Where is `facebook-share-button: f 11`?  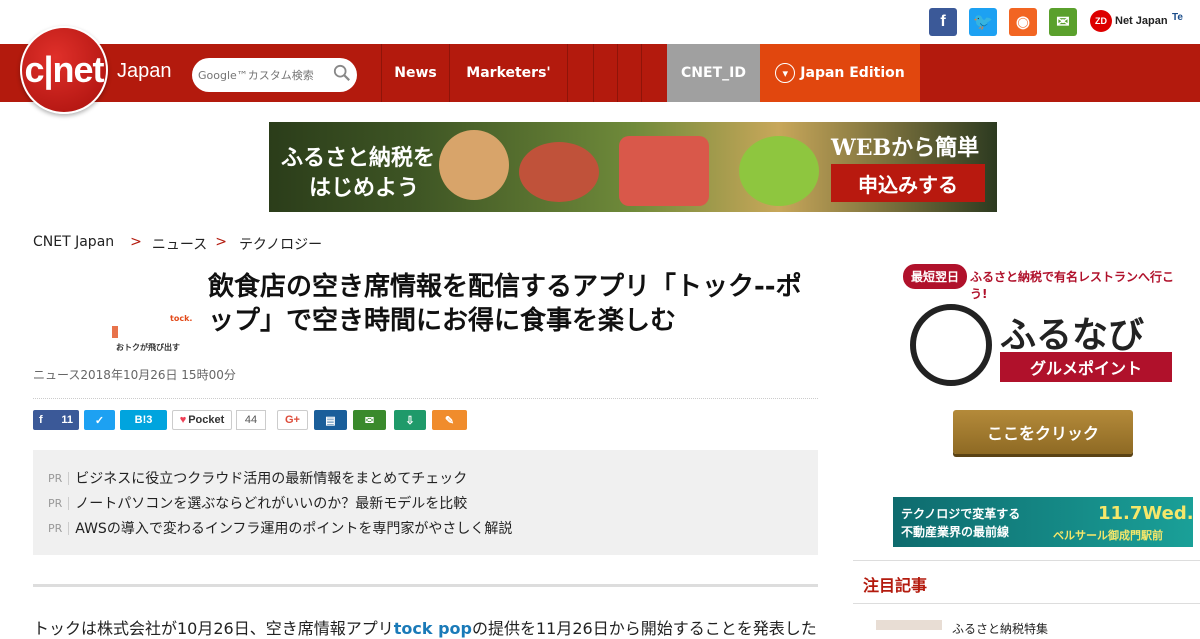 facebook-share-button: f 11 is located at coordinates (56, 420).